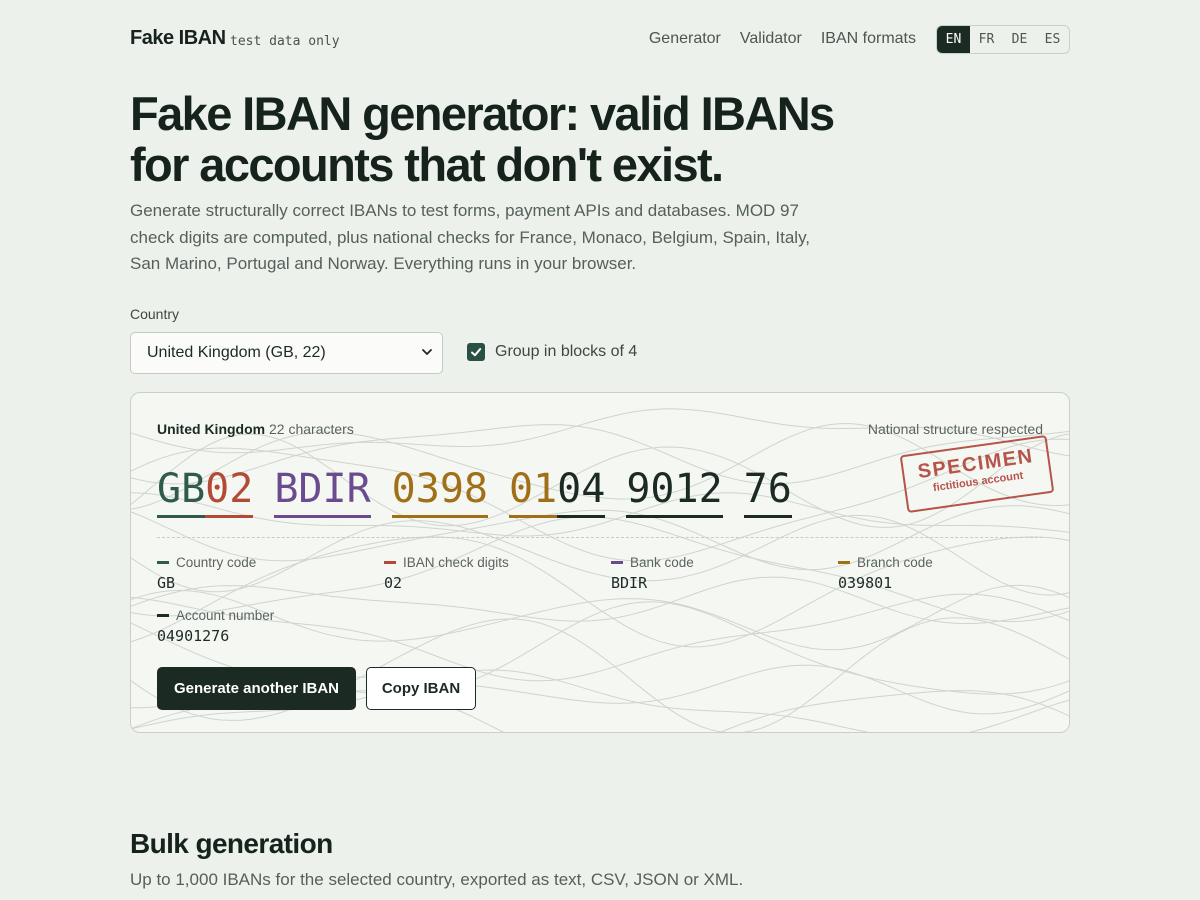  Describe the element at coordinates (155, 314) in the screenshot. I see `country-label: Country` at that location.